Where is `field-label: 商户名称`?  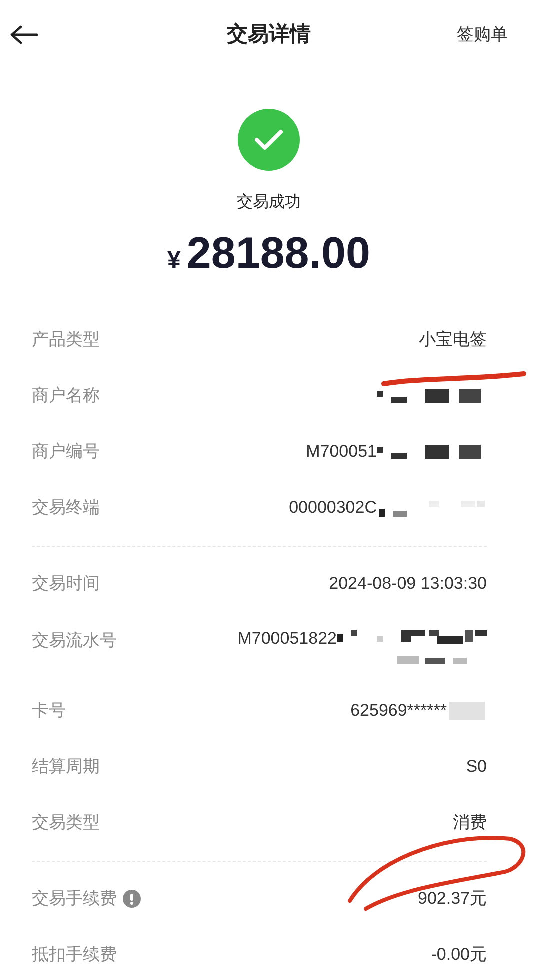 field-label: 商户名称 is located at coordinates (66, 396).